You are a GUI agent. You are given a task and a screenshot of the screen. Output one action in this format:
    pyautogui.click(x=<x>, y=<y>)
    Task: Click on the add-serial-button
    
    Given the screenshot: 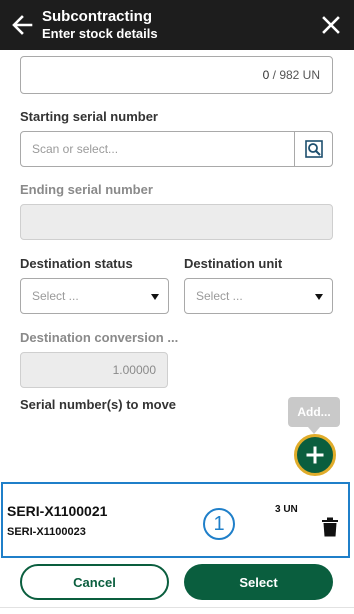 What is the action you would take?
    pyautogui.click(x=315, y=455)
    